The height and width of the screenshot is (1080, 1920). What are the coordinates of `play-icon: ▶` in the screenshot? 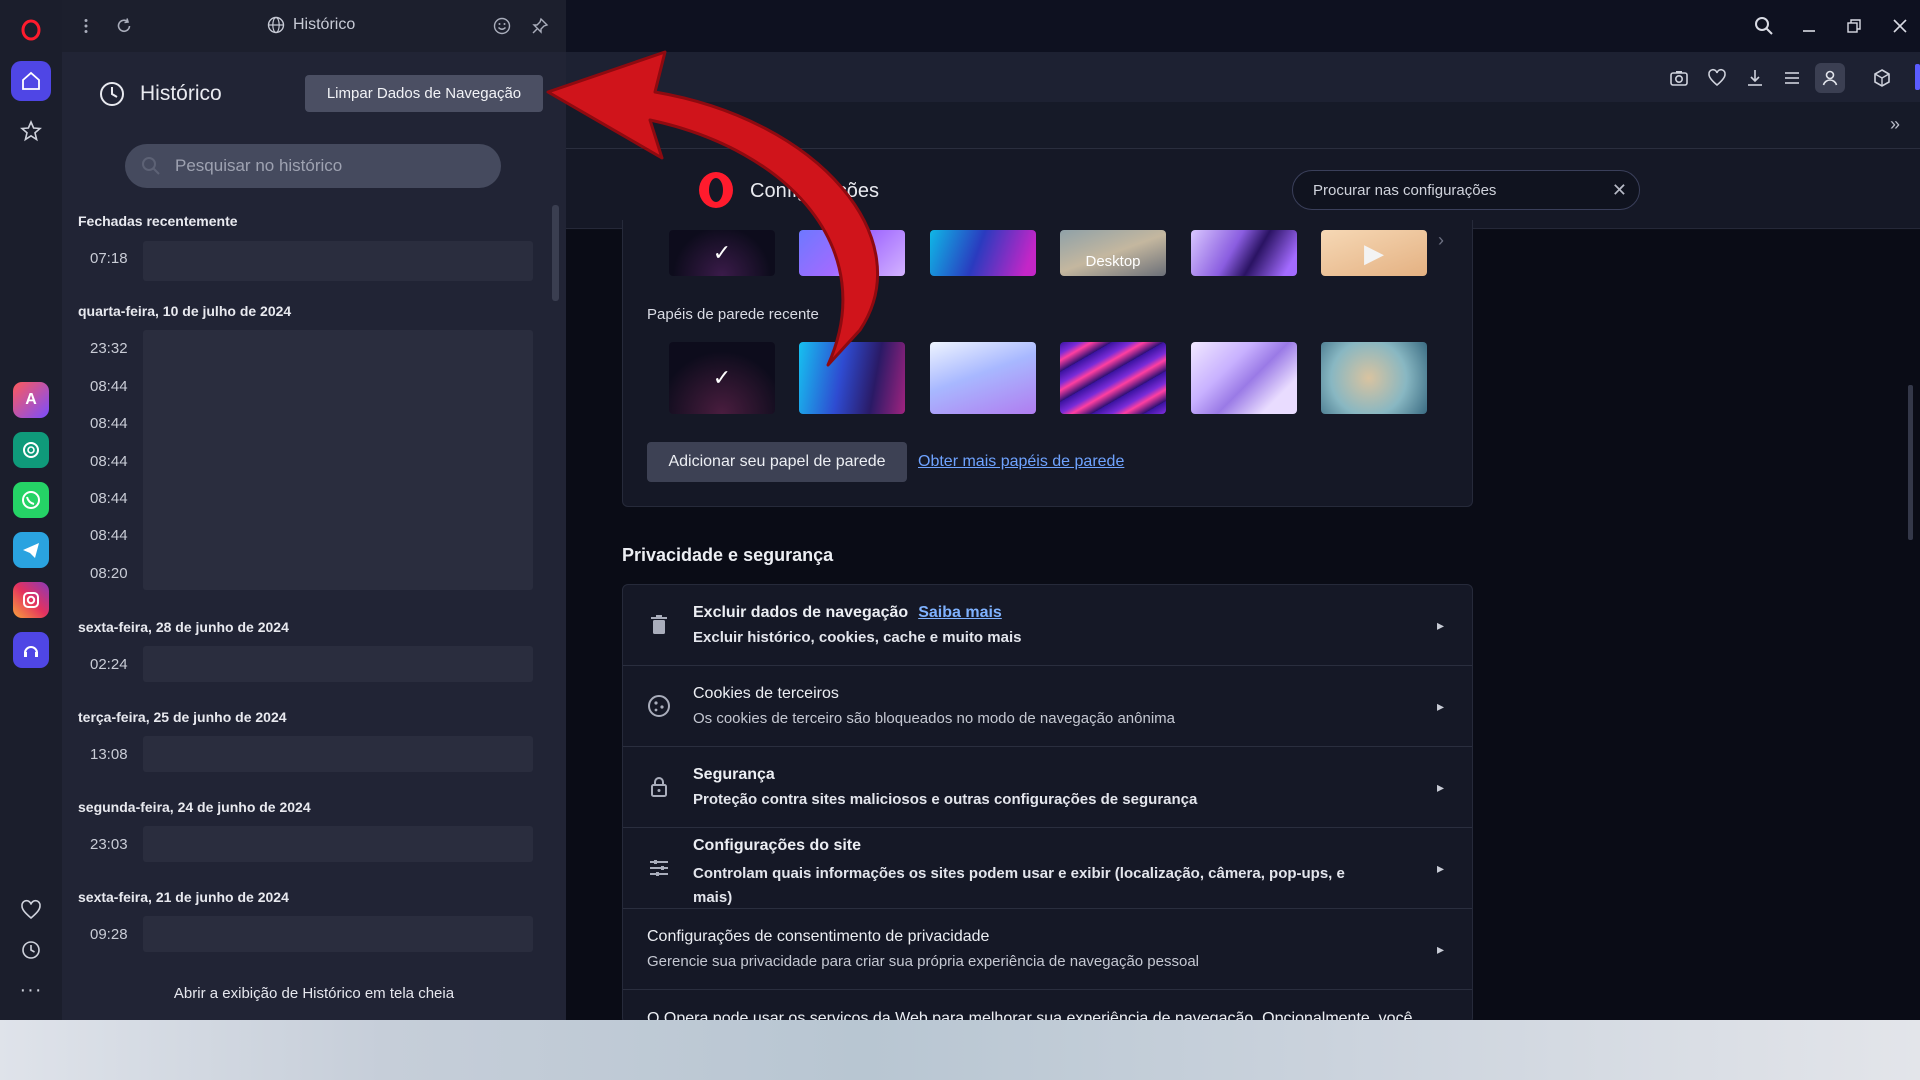 It's located at (1374, 252).